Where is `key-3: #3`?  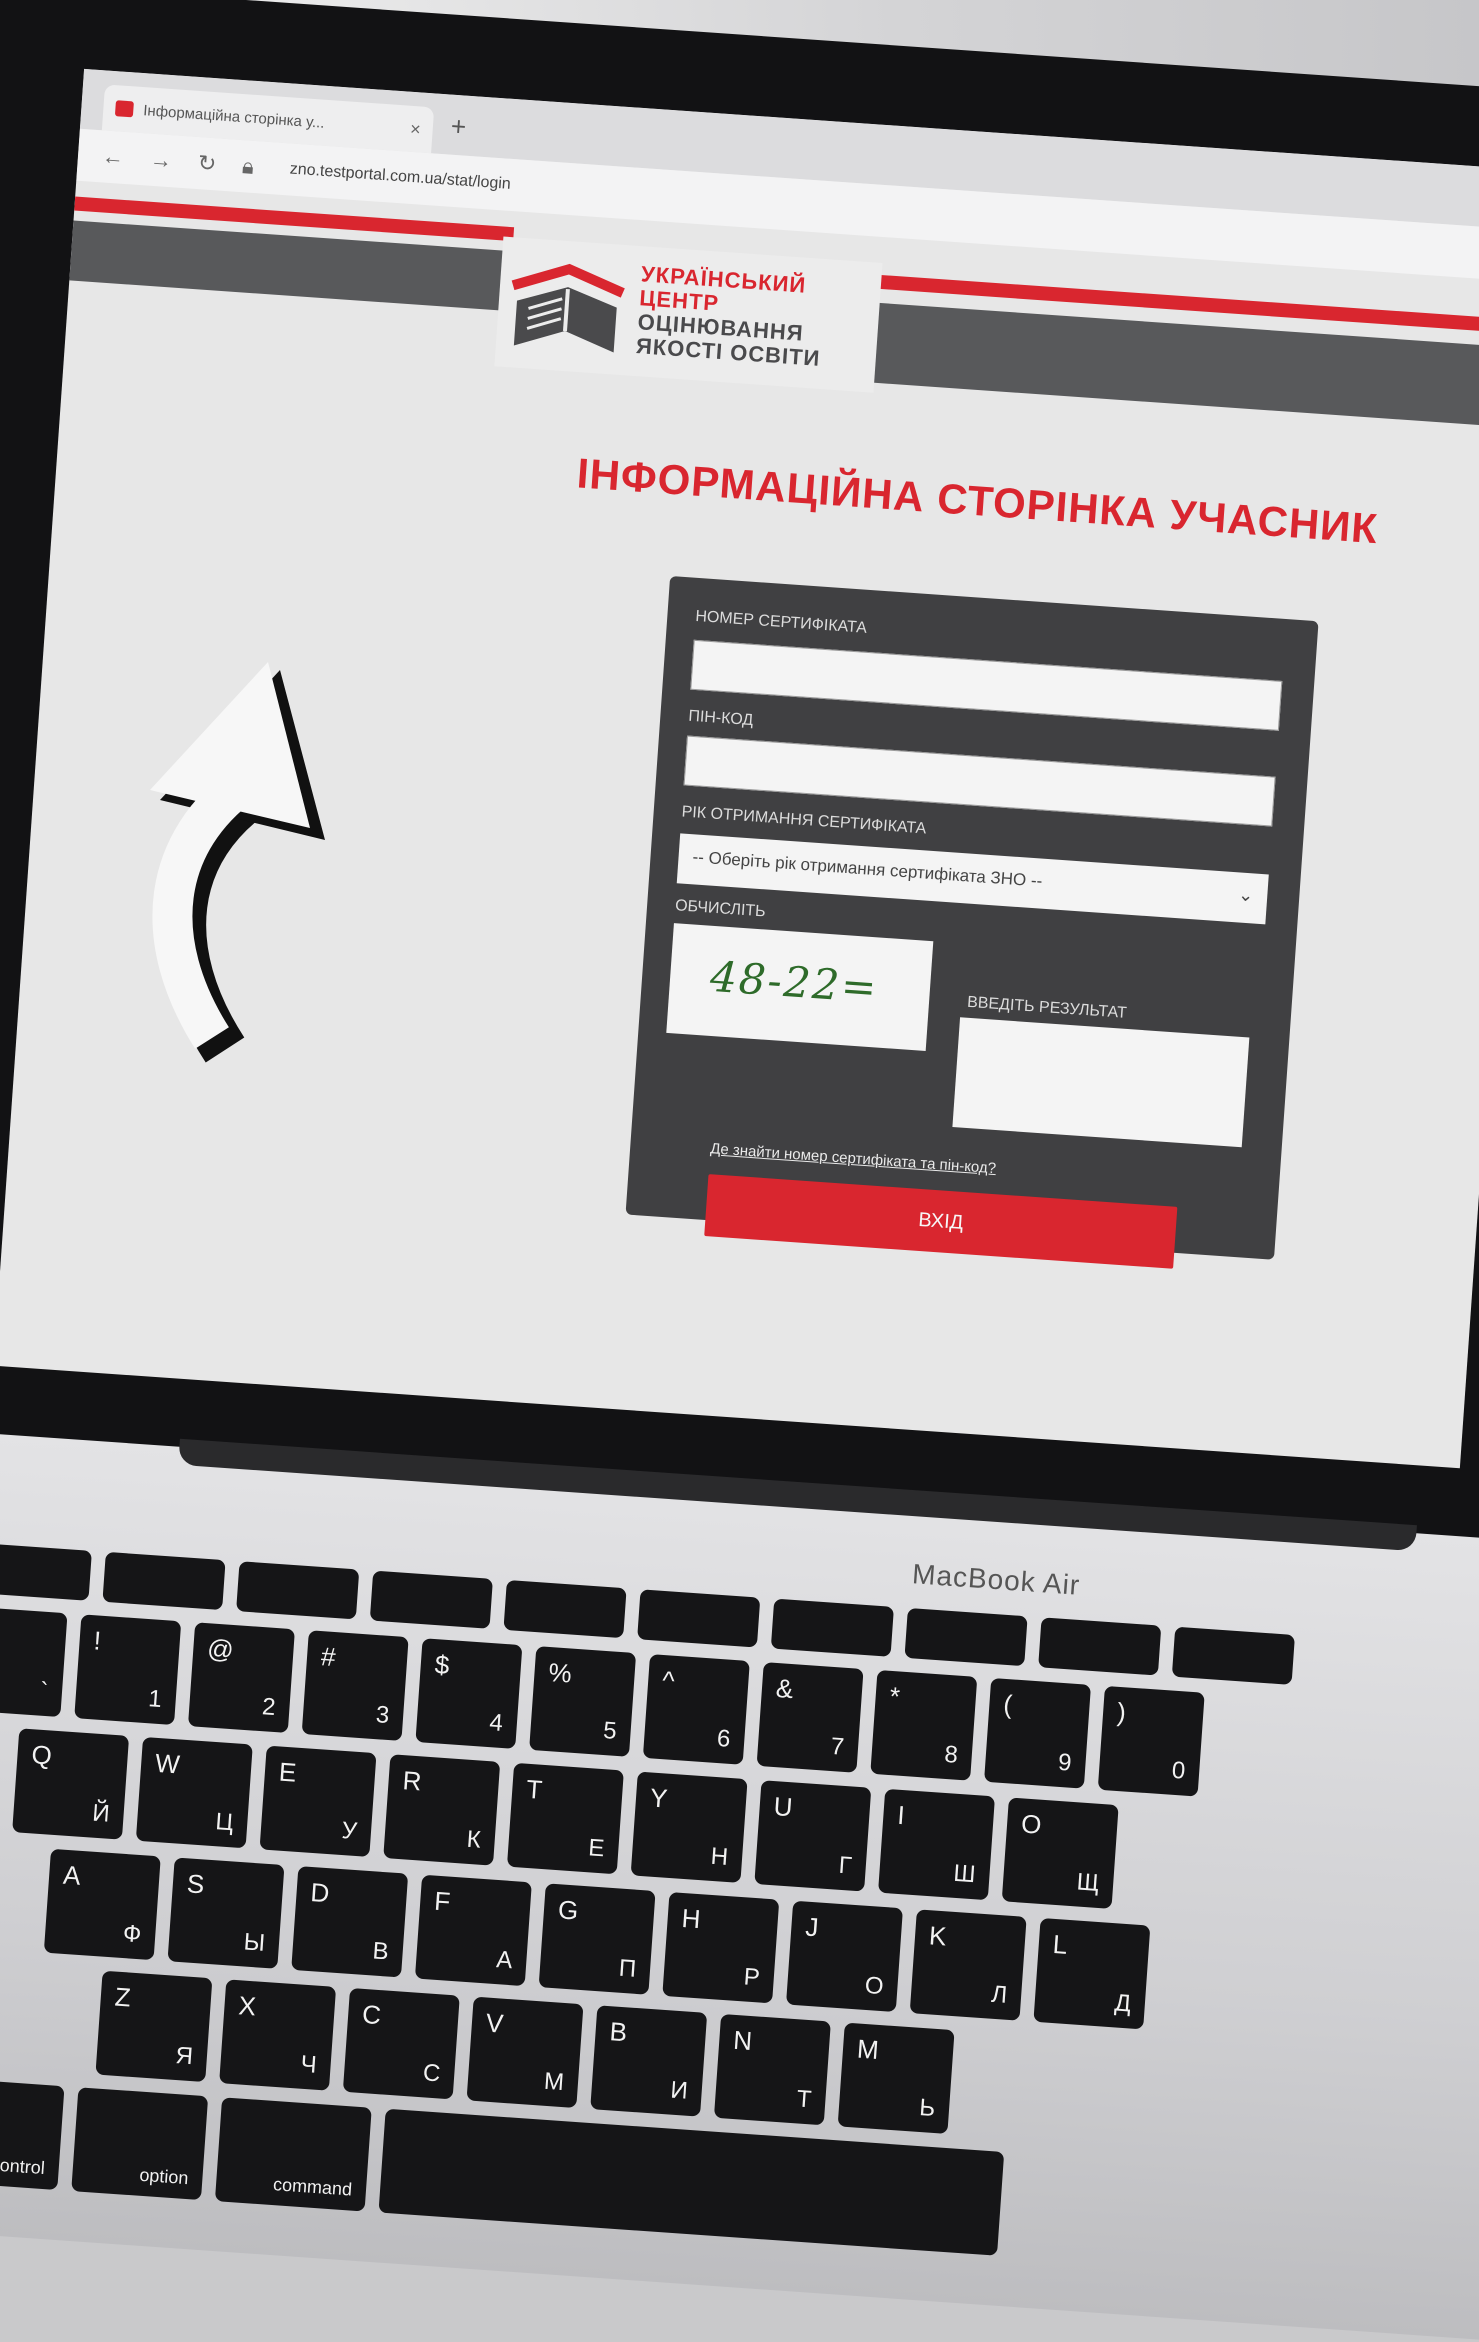 key-3: #3 is located at coordinates (355, 1685).